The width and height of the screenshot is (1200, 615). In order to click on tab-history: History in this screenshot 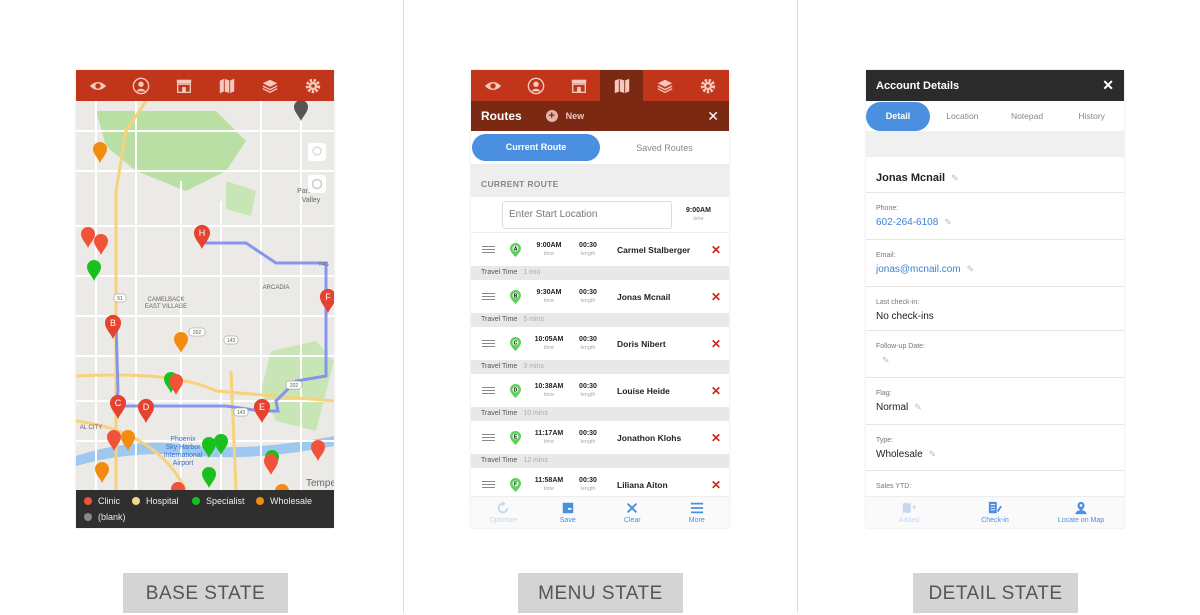, I will do `click(1091, 116)`.